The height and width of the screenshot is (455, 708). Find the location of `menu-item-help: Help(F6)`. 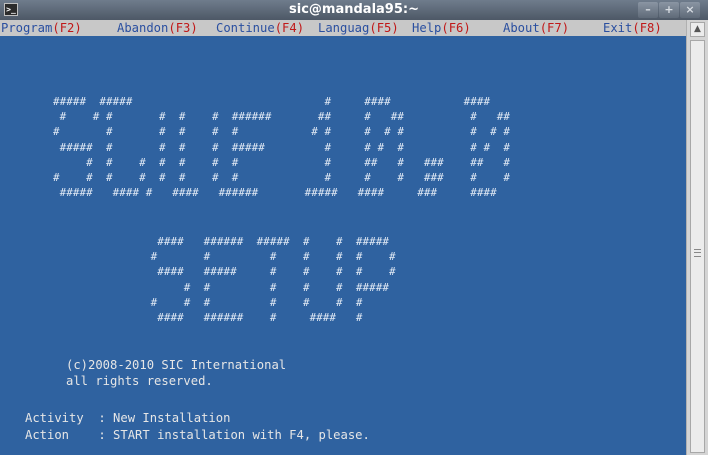

menu-item-help: Help(F6) is located at coordinates (441, 28).